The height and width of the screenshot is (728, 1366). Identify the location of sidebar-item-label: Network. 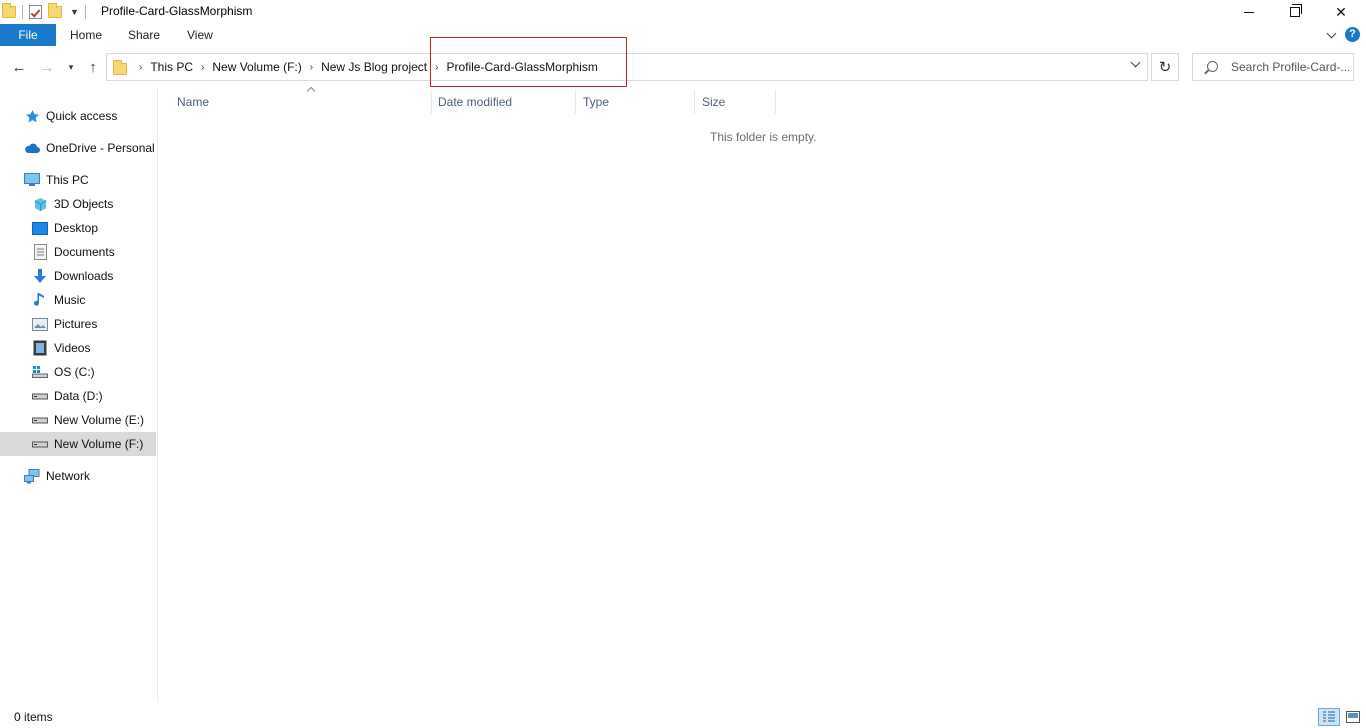
(68, 476).